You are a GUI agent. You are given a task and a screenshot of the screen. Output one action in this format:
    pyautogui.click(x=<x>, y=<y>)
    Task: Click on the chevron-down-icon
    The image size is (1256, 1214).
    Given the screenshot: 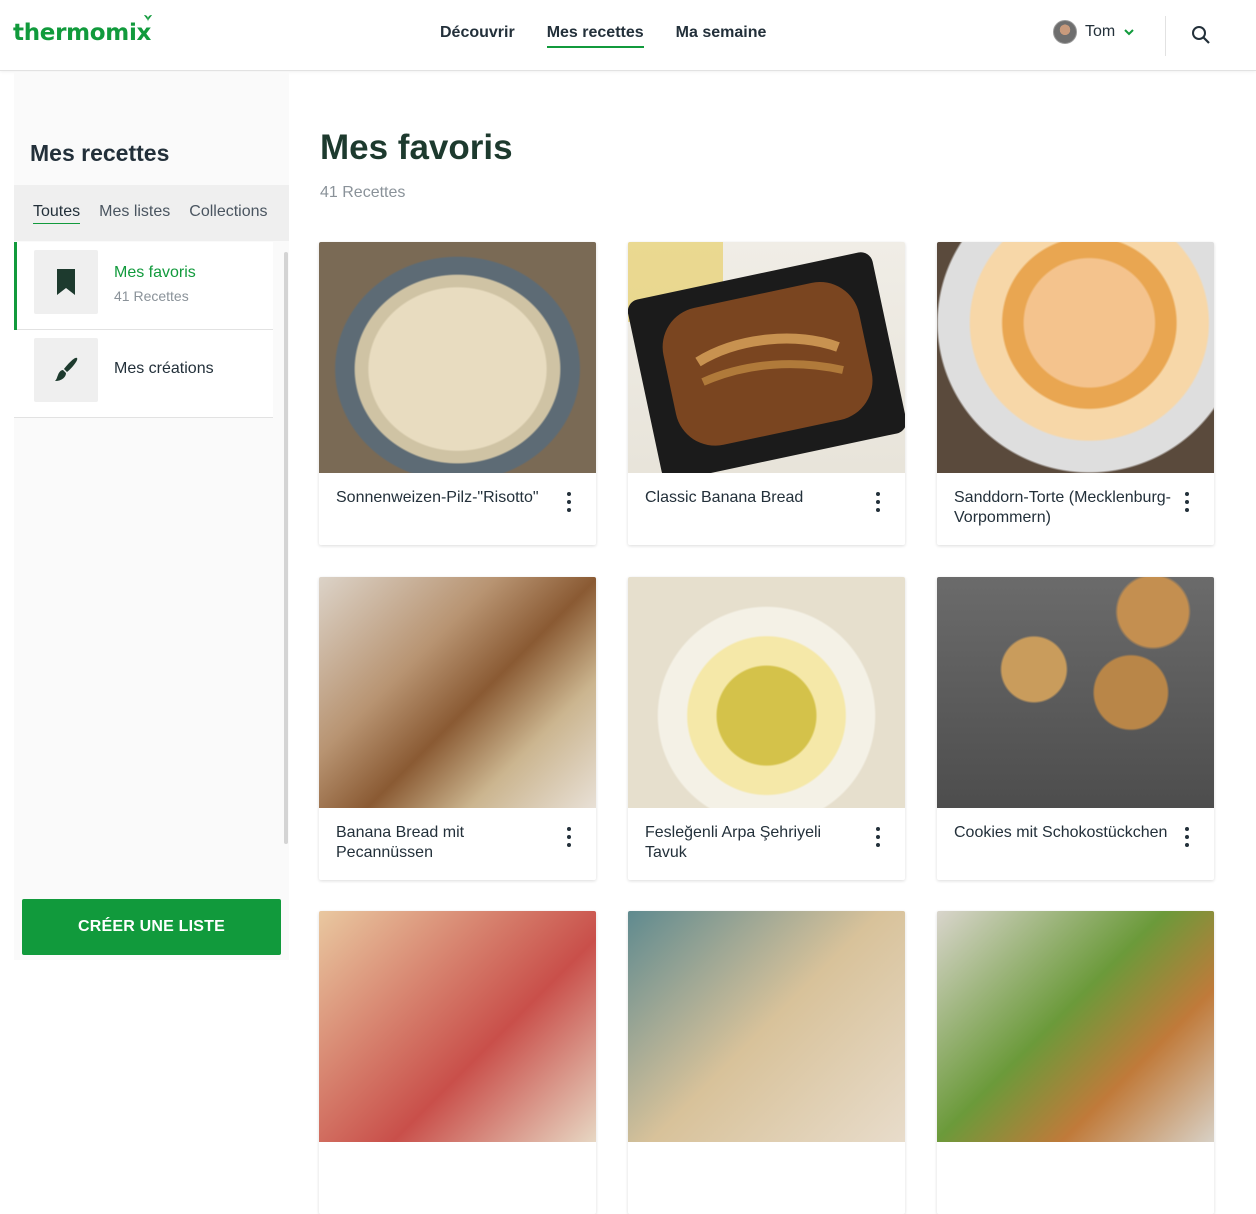 What is the action you would take?
    pyautogui.click(x=1129, y=32)
    